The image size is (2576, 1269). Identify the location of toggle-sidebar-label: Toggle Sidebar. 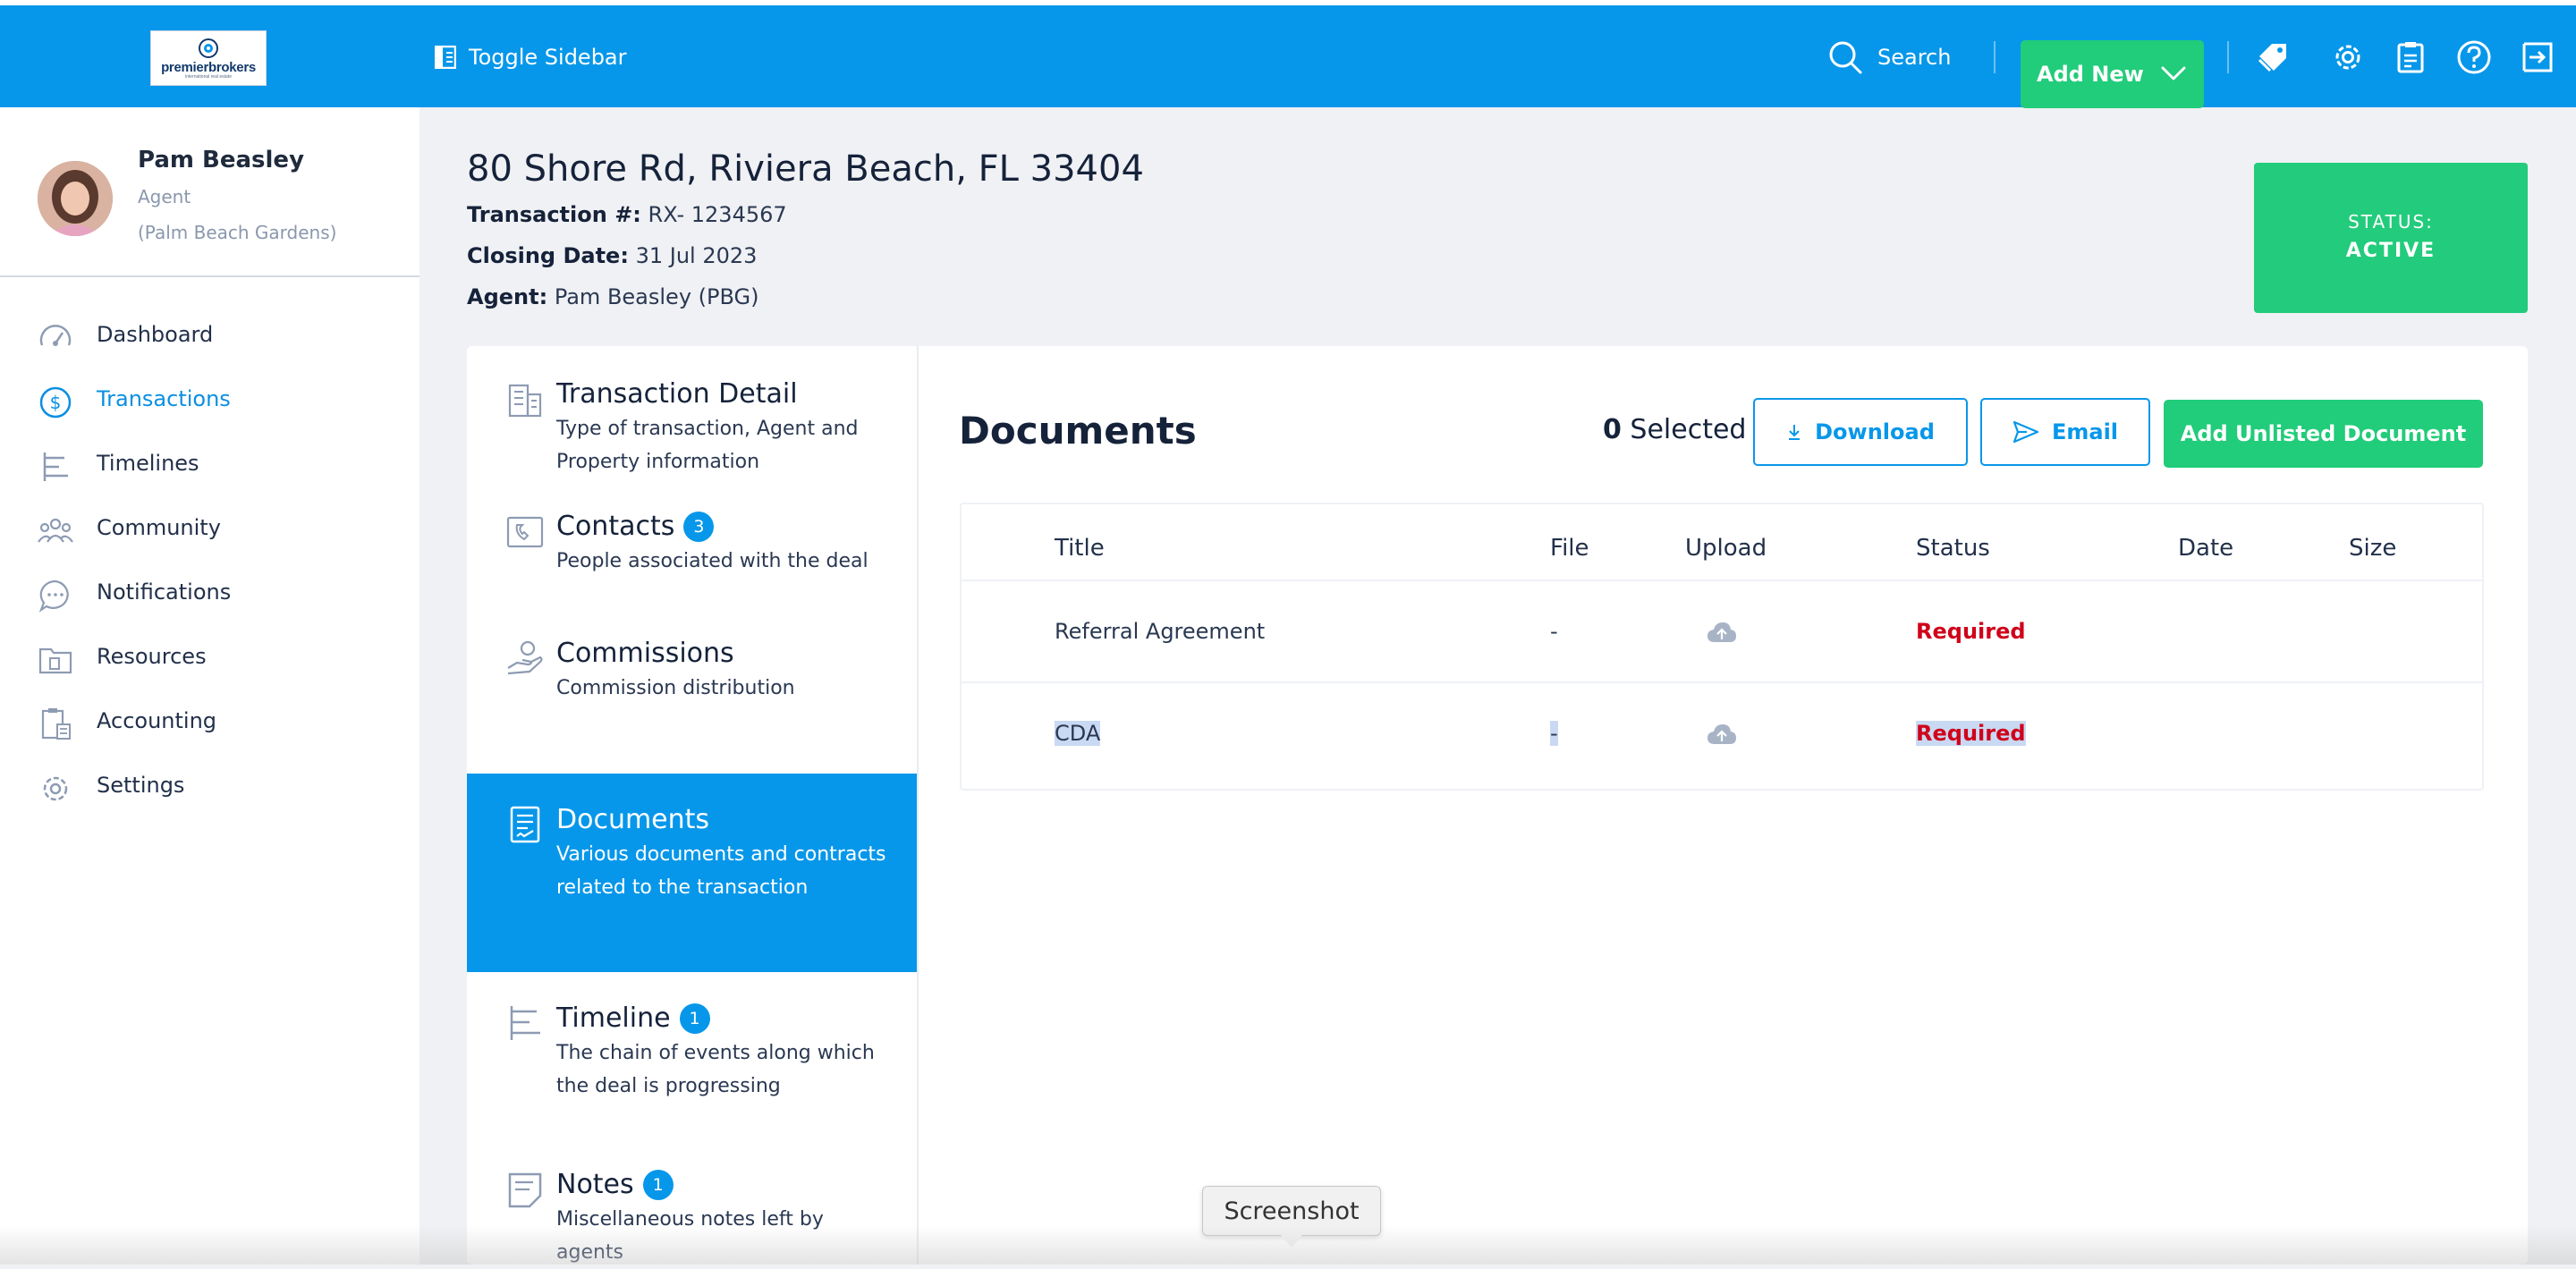
(548, 57).